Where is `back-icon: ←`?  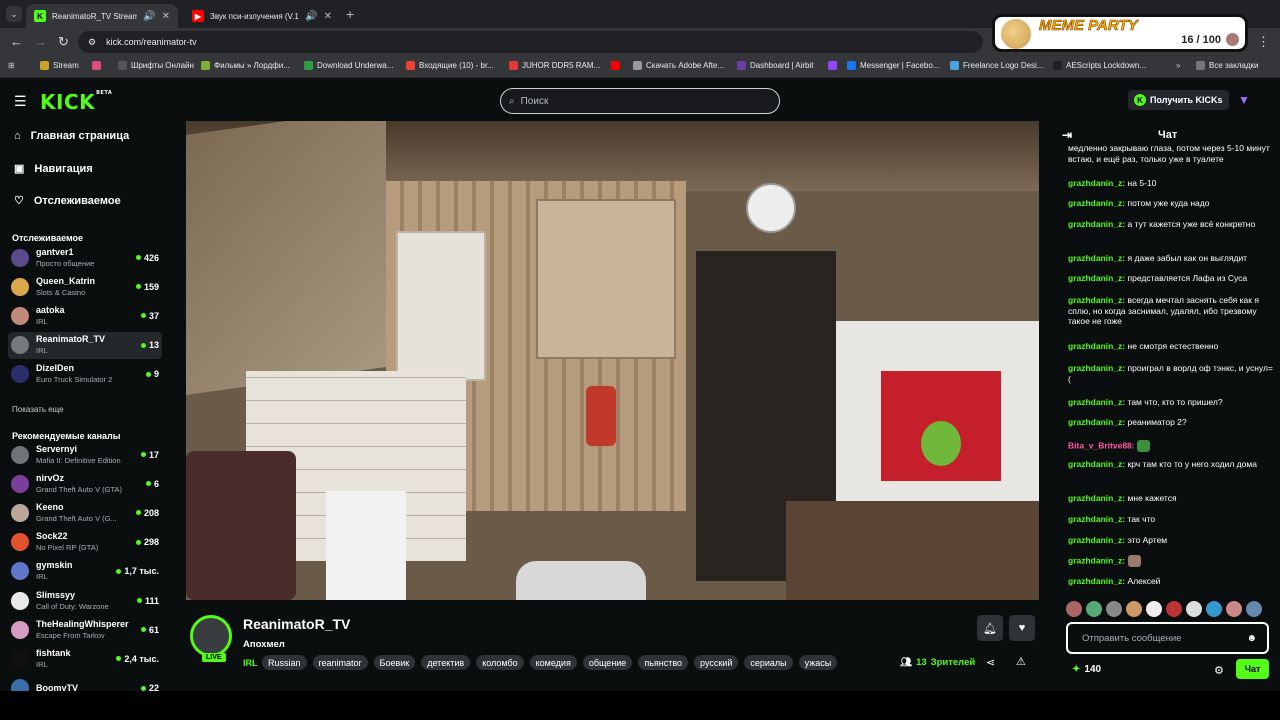
back-icon: ← is located at coordinates (16, 41).